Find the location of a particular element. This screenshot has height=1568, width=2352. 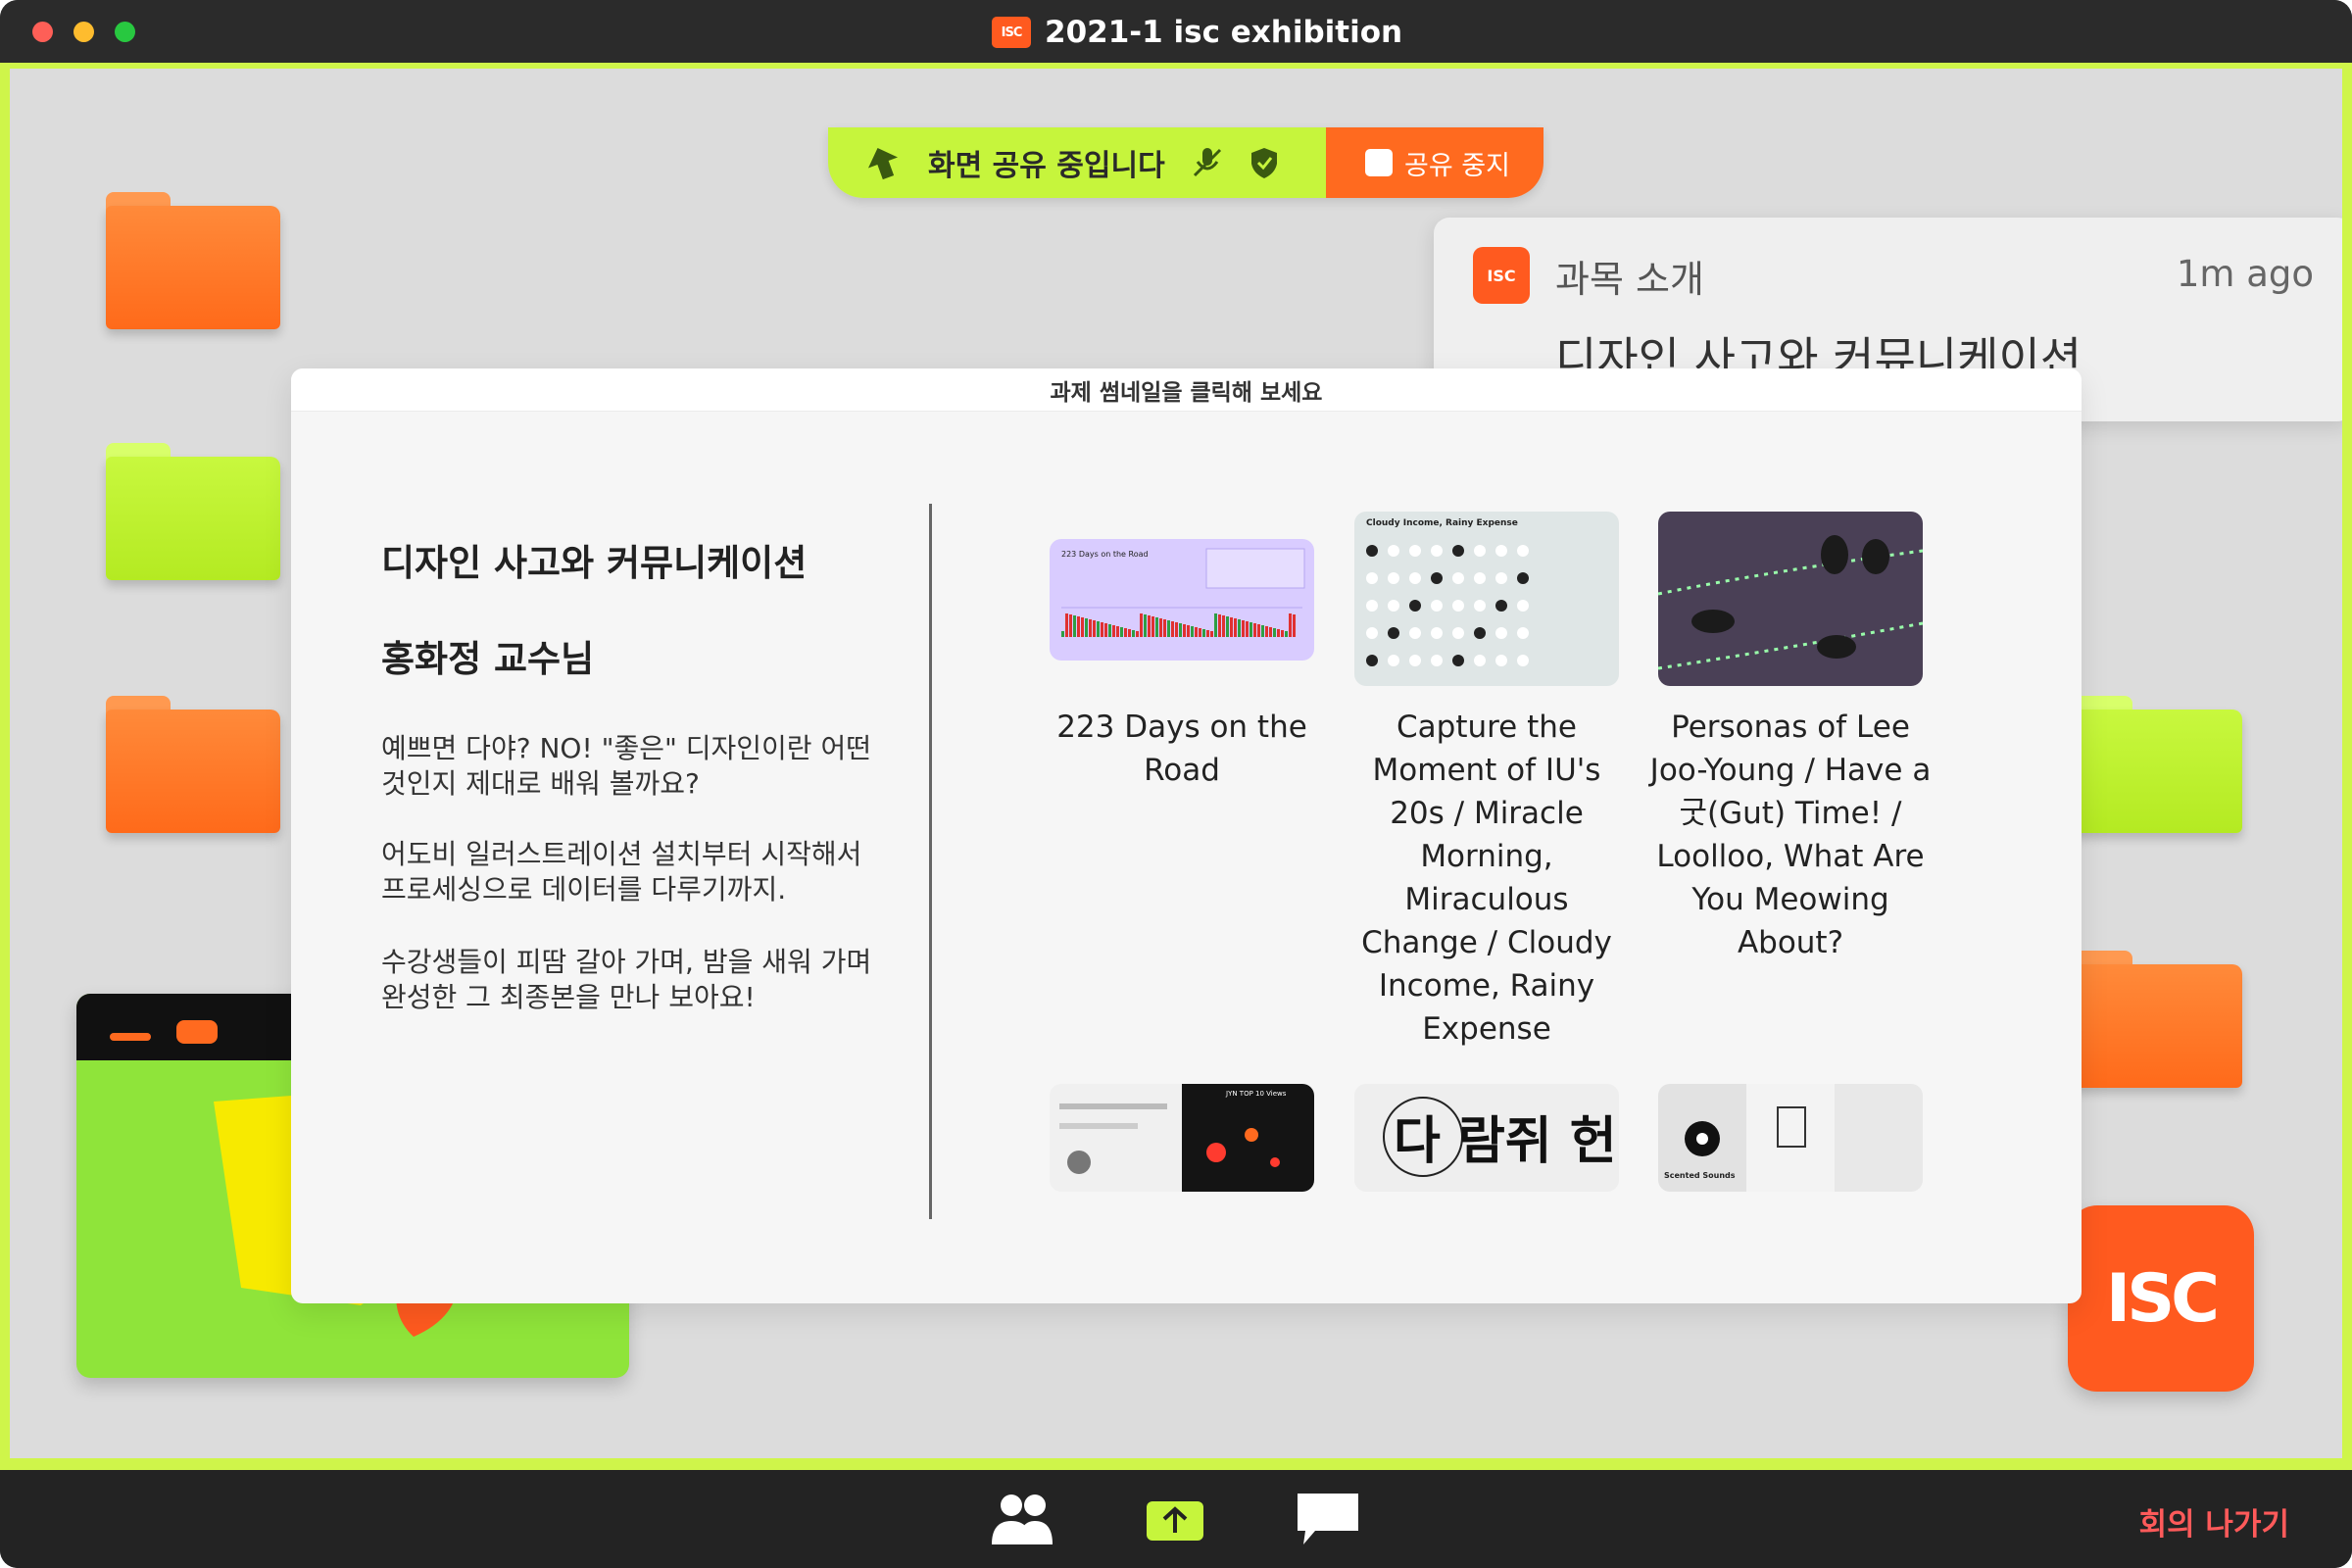

notification-time: 1m ago is located at coordinates (2245, 274).